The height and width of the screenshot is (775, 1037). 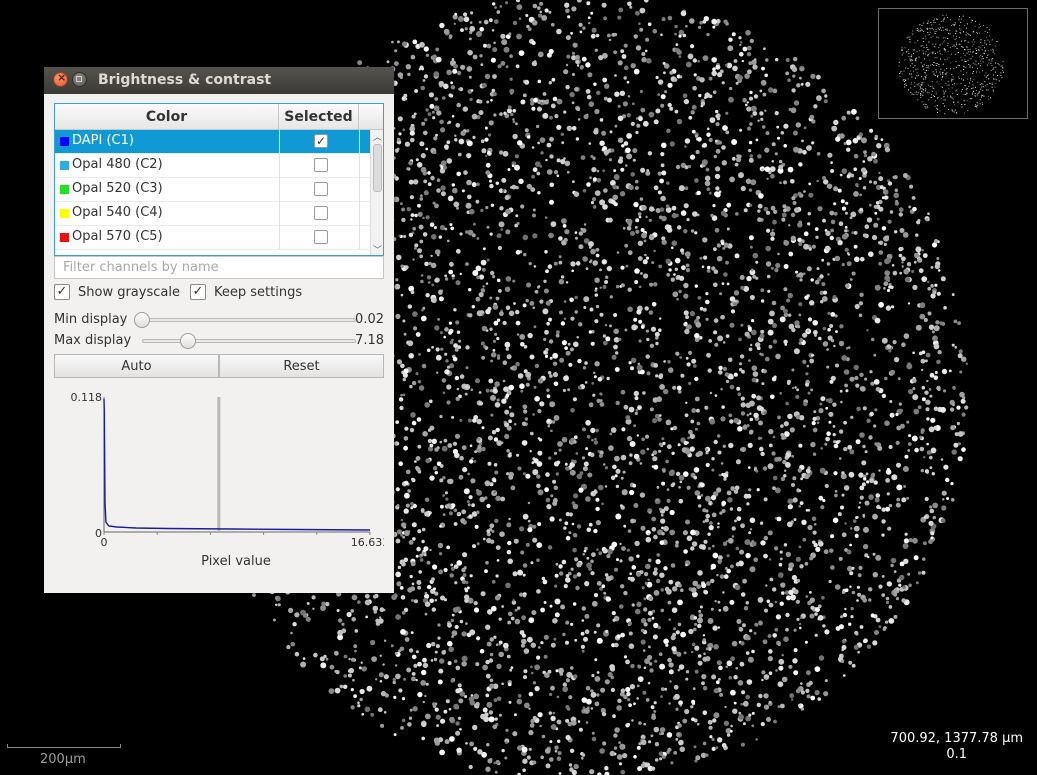 I want to click on cursor-coordinates: 700.92, 1377.78 µm 0.1, so click(x=956, y=747).